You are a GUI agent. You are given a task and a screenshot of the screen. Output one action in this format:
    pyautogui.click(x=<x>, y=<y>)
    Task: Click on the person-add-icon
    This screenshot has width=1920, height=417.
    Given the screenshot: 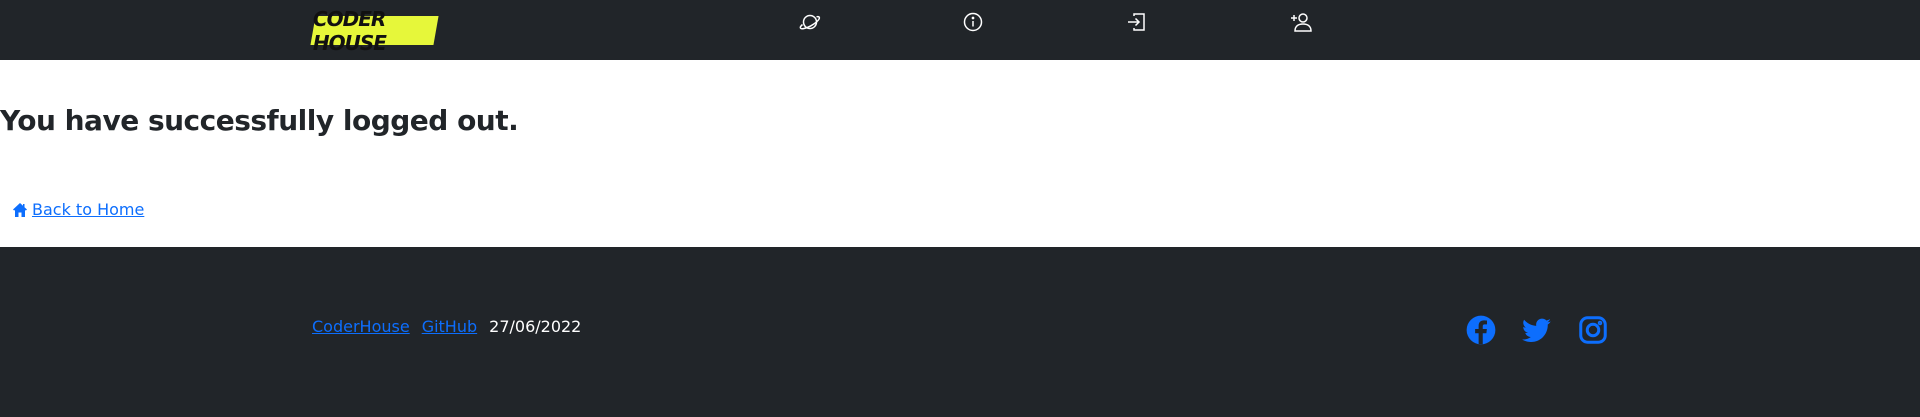 What is the action you would take?
    pyautogui.click(x=1301, y=22)
    